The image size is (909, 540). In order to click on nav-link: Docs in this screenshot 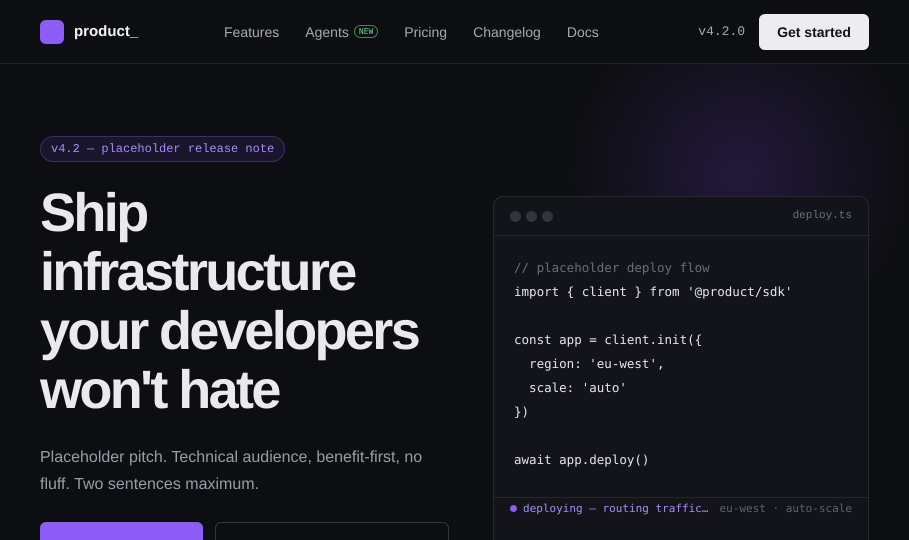, I will do `click(582, 32)`.